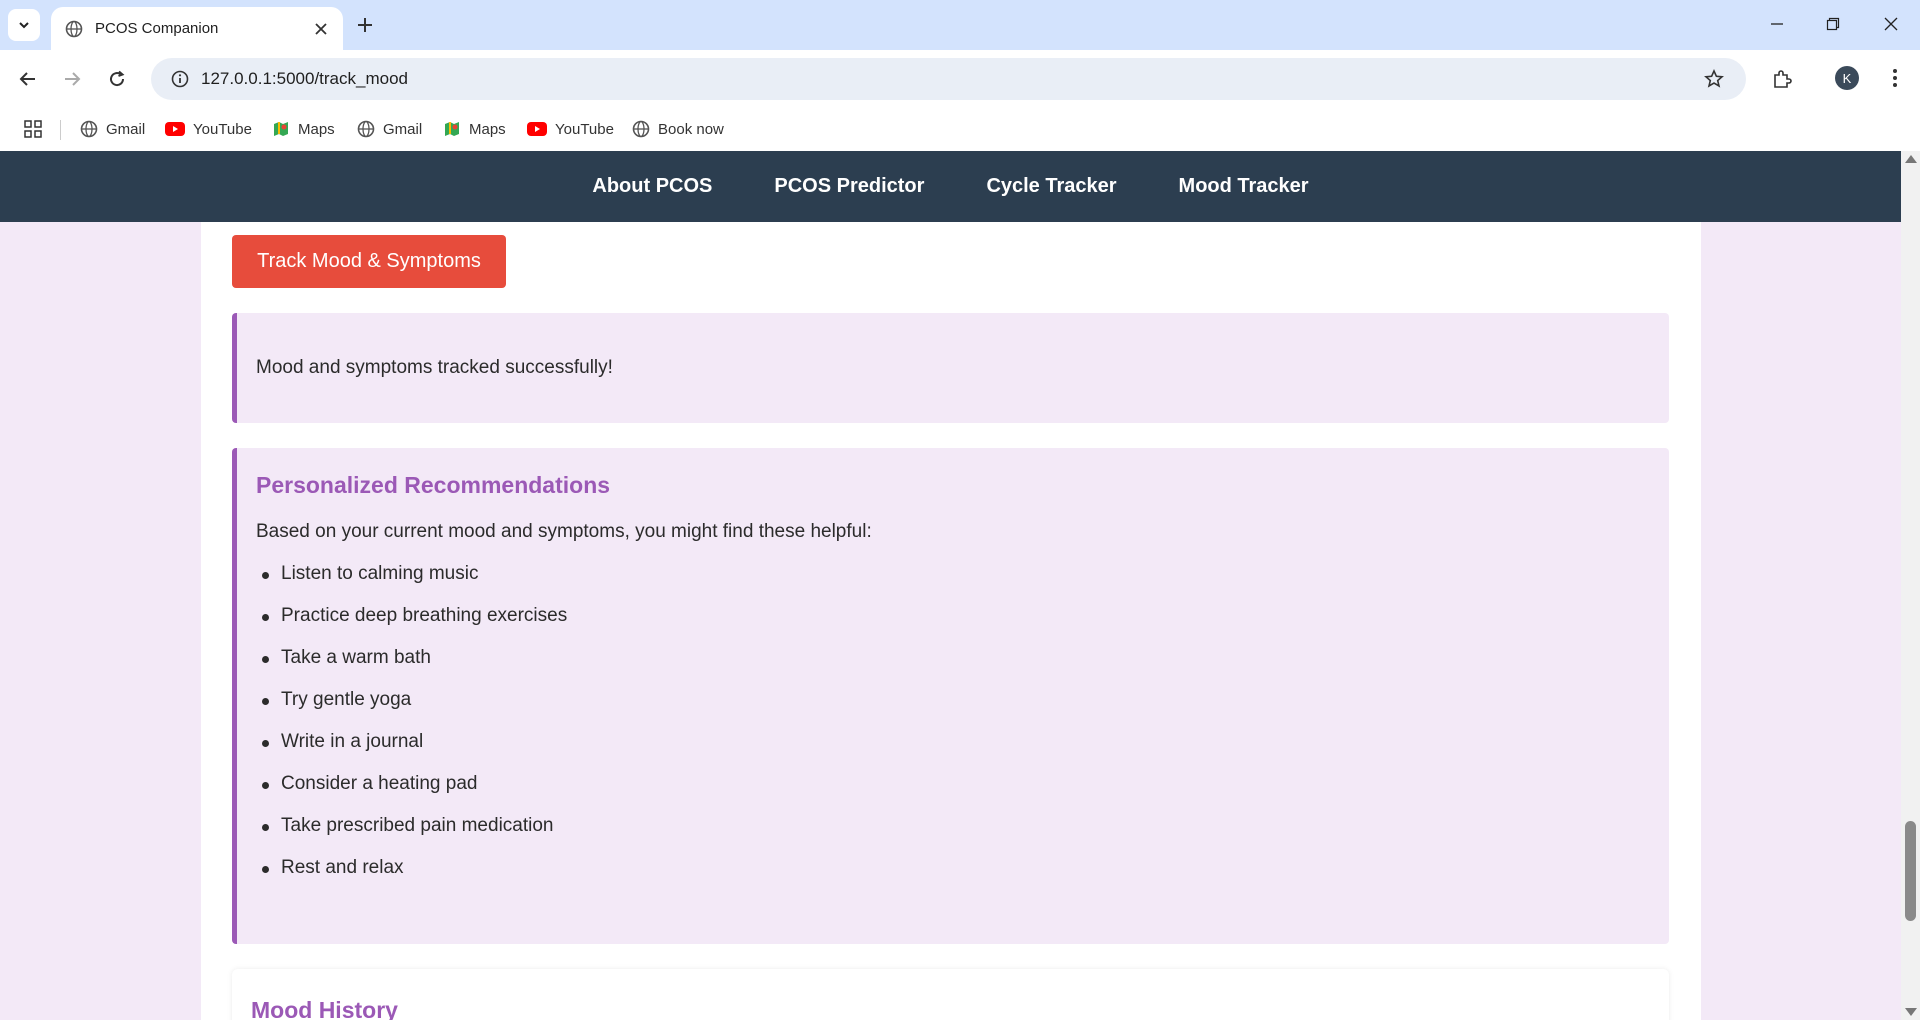 The image size is (1920, 1020). Describe the element at coordinates (953, 710) in the screenshot. I see `recommendation-item: Try gentle yoga` at that location.